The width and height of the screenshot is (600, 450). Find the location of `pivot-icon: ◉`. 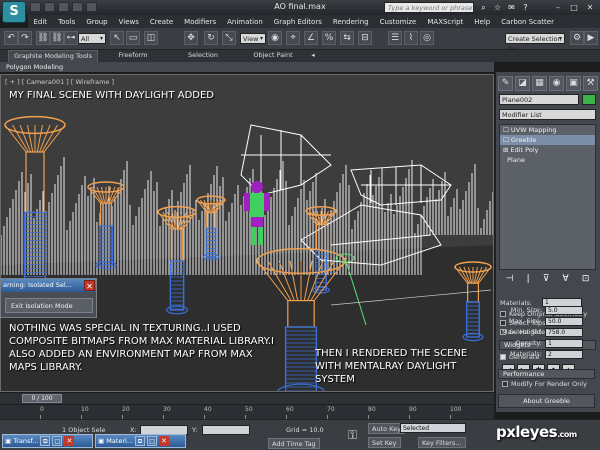

pivot-icon: ◉ is located at coordinates (275, 38).